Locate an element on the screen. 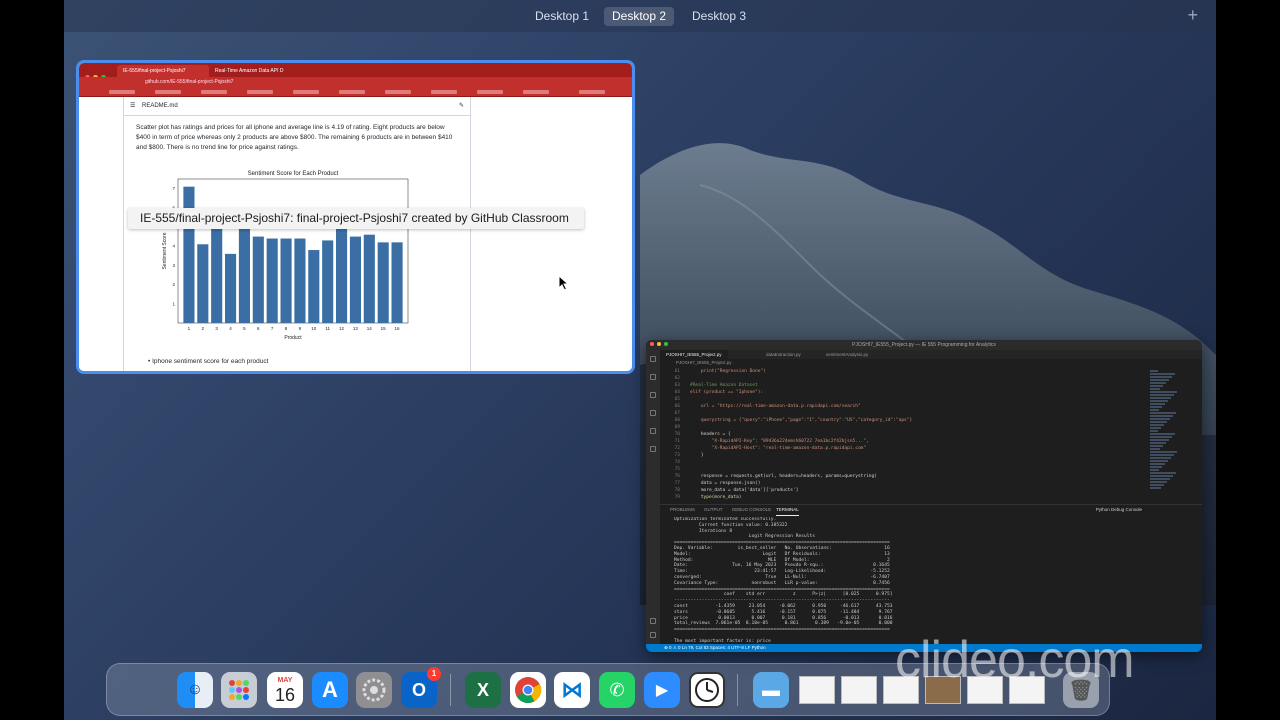  mission-control-bar: Desktop 1 Desktop 2 Desktop 3 + is located at coordinates (640, 16).